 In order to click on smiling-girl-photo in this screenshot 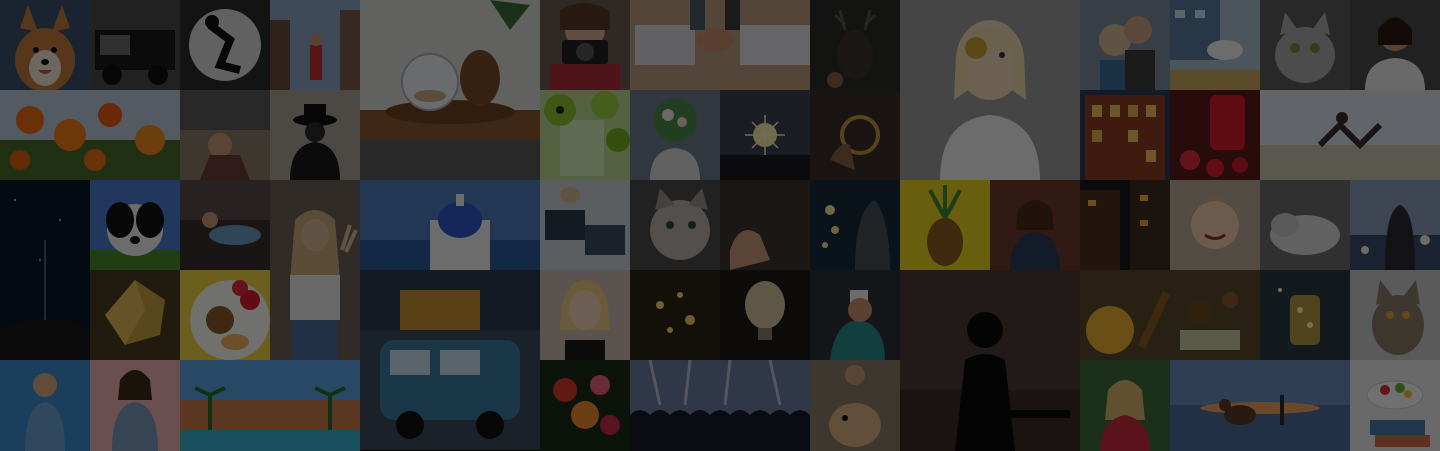, I will do `click(1215, 225)`.